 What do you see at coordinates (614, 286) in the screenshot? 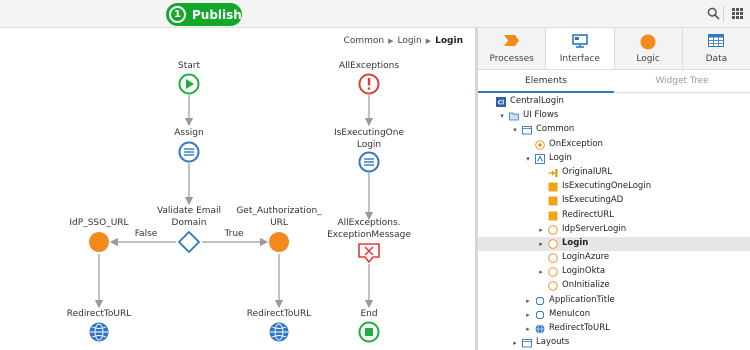
I see `tree-item: OnInitialize` at bounding box center [614, 286].